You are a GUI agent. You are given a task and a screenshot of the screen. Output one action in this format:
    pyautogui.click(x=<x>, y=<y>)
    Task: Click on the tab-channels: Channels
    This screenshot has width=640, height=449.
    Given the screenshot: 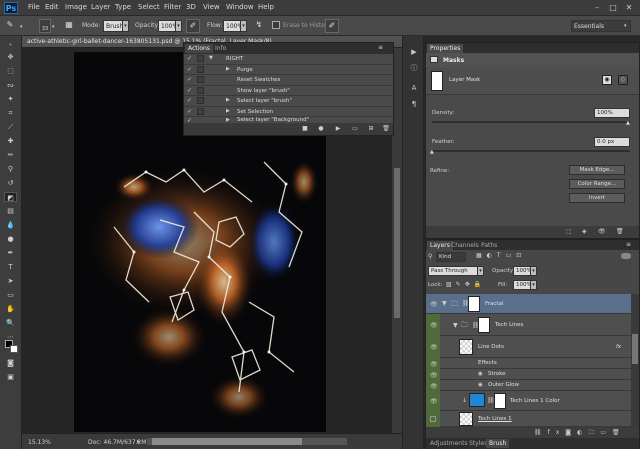 What is the action you would take?
    pyautogui.click(x=465, y=245)
    